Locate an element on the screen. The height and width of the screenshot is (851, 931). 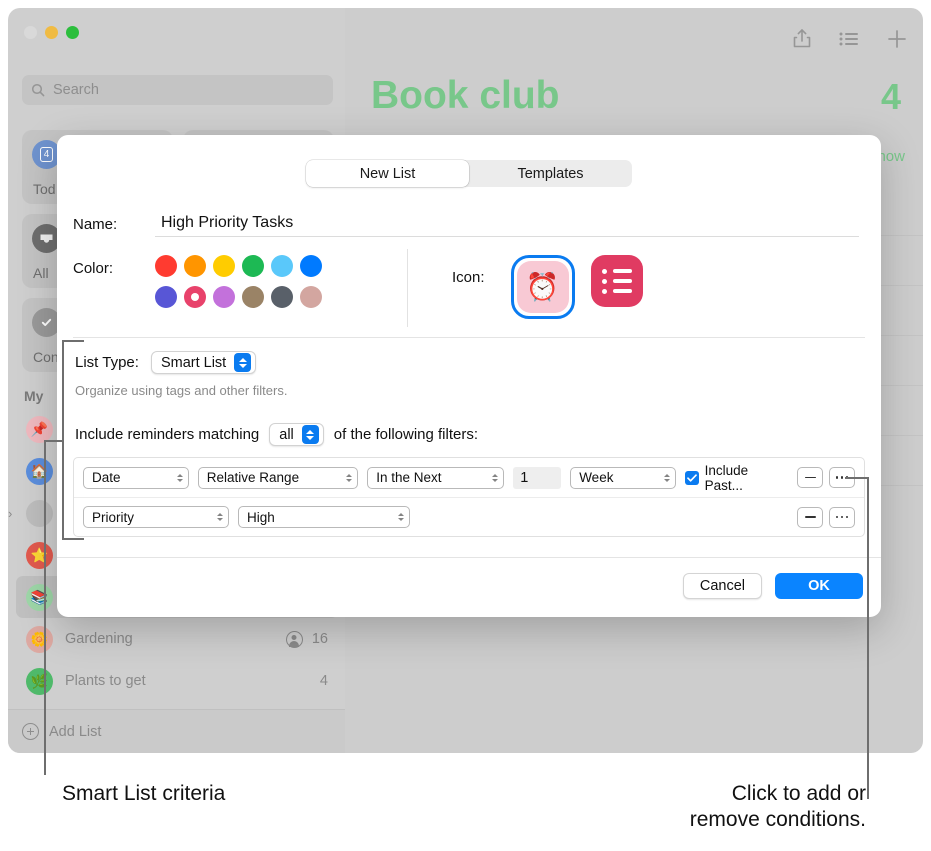
smart-list-criteria-bracket is located at coordinates (73, 440).